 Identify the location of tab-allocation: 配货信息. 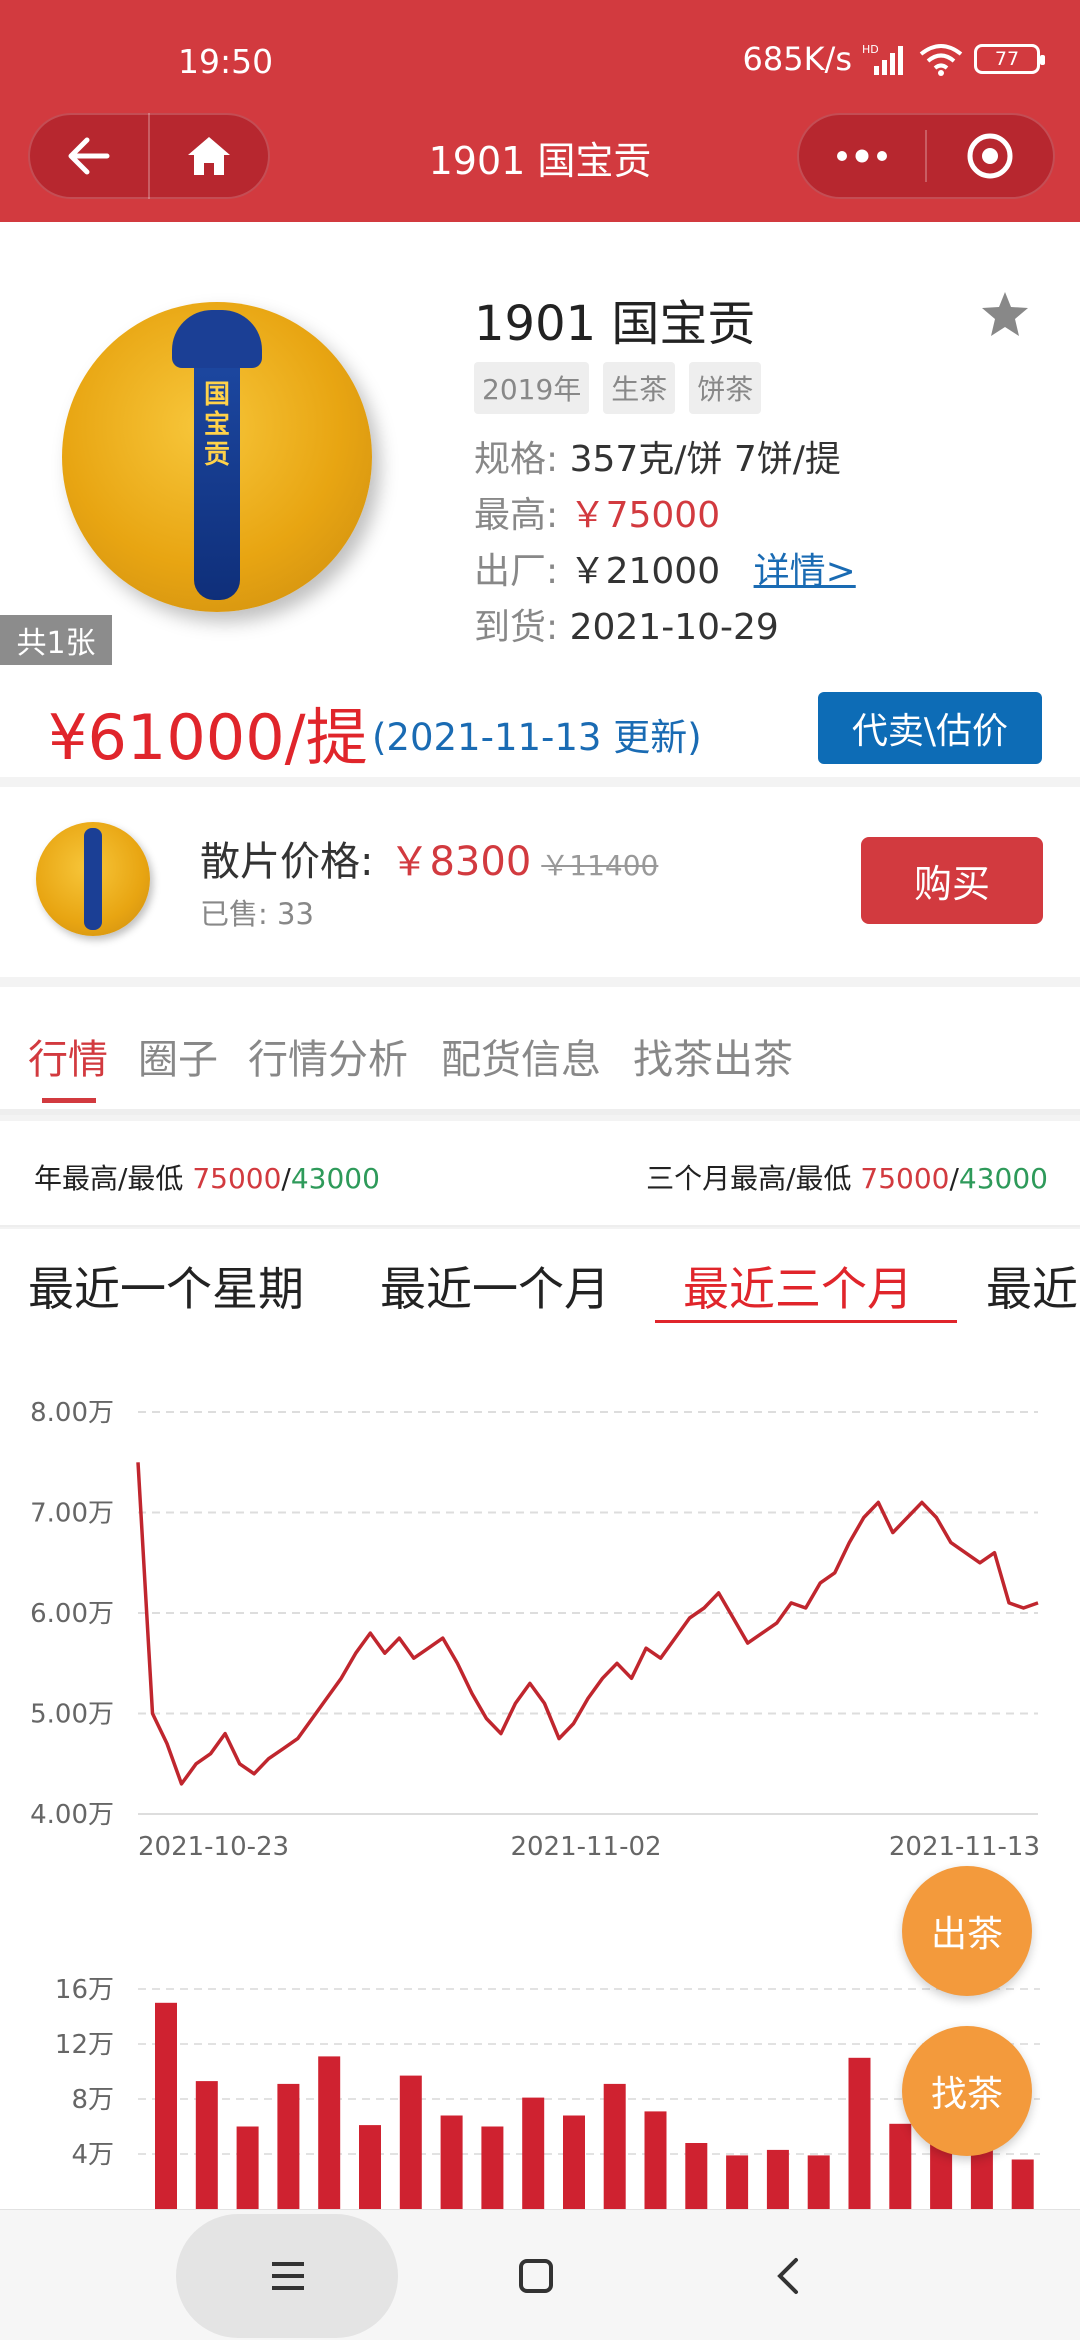
(521, 1056).